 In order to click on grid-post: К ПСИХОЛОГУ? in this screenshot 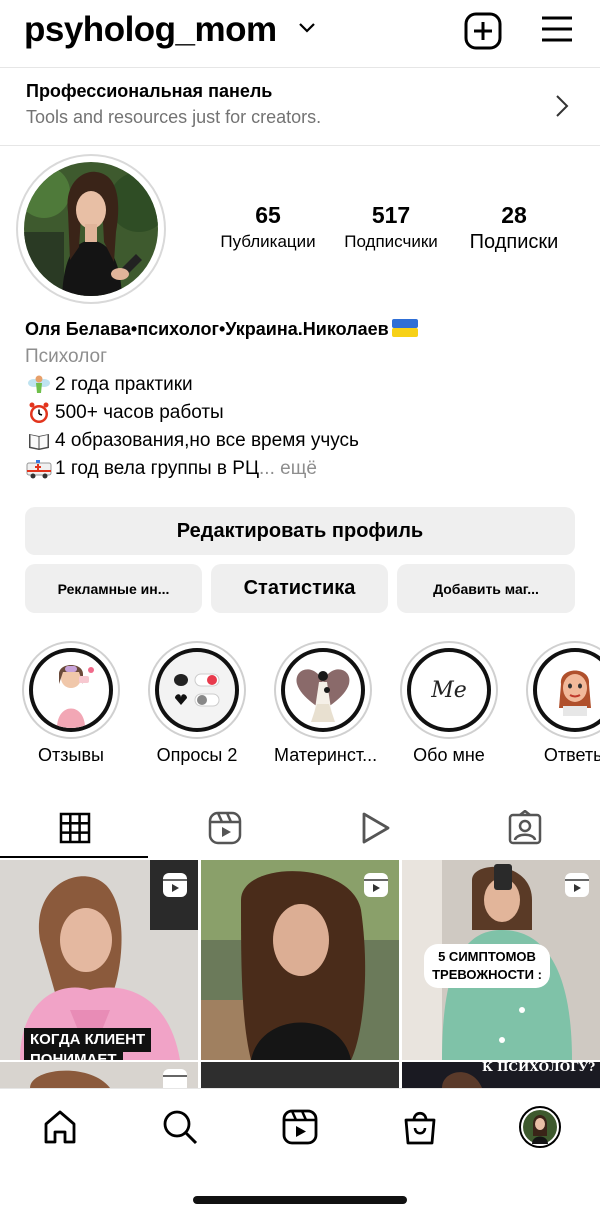, I will do `click(501, 1075)`.